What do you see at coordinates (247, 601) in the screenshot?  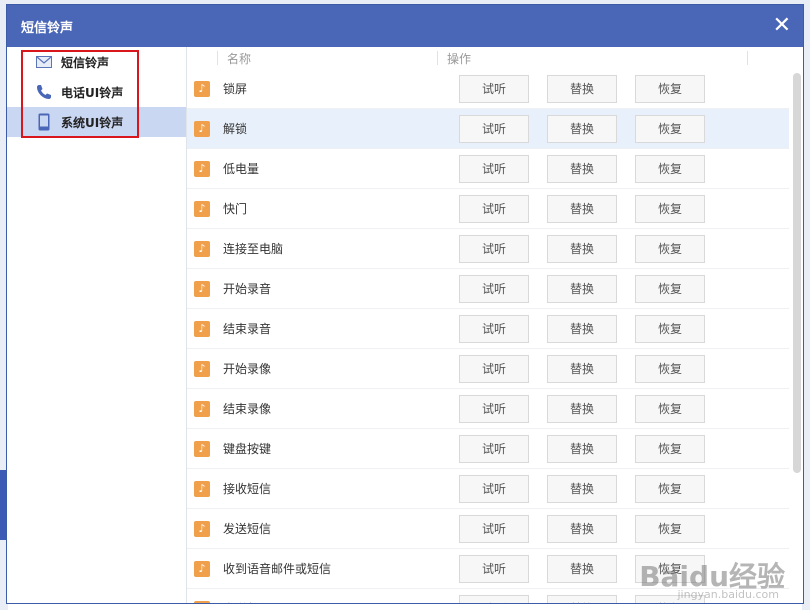 I see `ringtone-name: 发送邮件` at bounding box center [247, 601].